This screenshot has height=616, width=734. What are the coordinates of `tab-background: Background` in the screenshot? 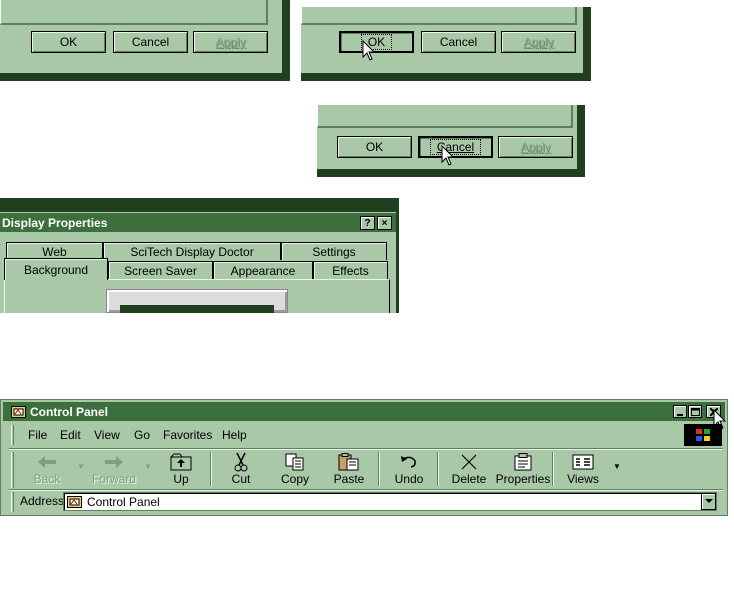 It's located at (56, 269).